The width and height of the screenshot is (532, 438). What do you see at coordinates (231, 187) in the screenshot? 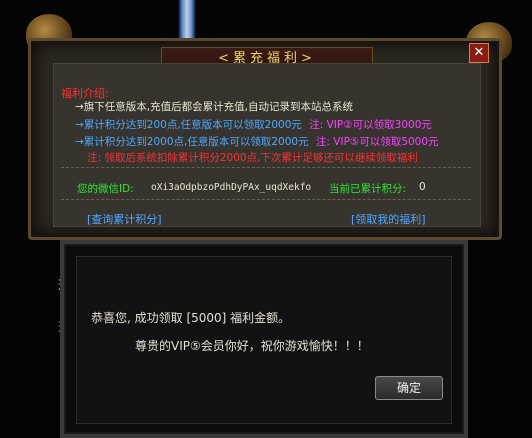
I see `wechat-id-value: oXi3aOdpbzoPdhDyPAx_uqdXekfo` at bounding box center [231, 187].